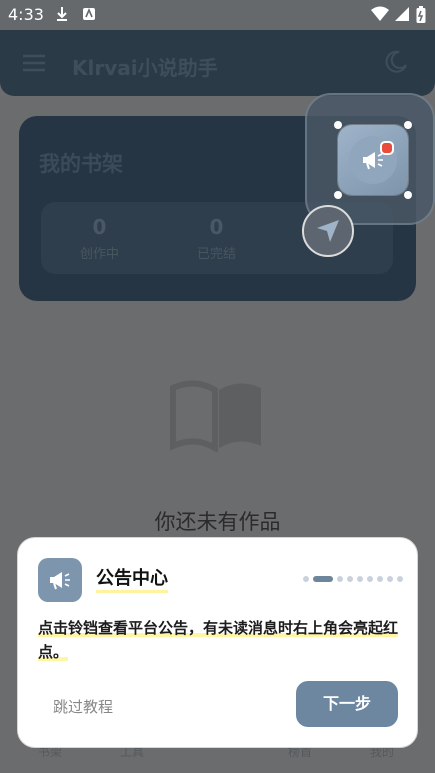  Describe the element at coordinates (215, 416) in the screenshot. I see `book-icon` at that location.